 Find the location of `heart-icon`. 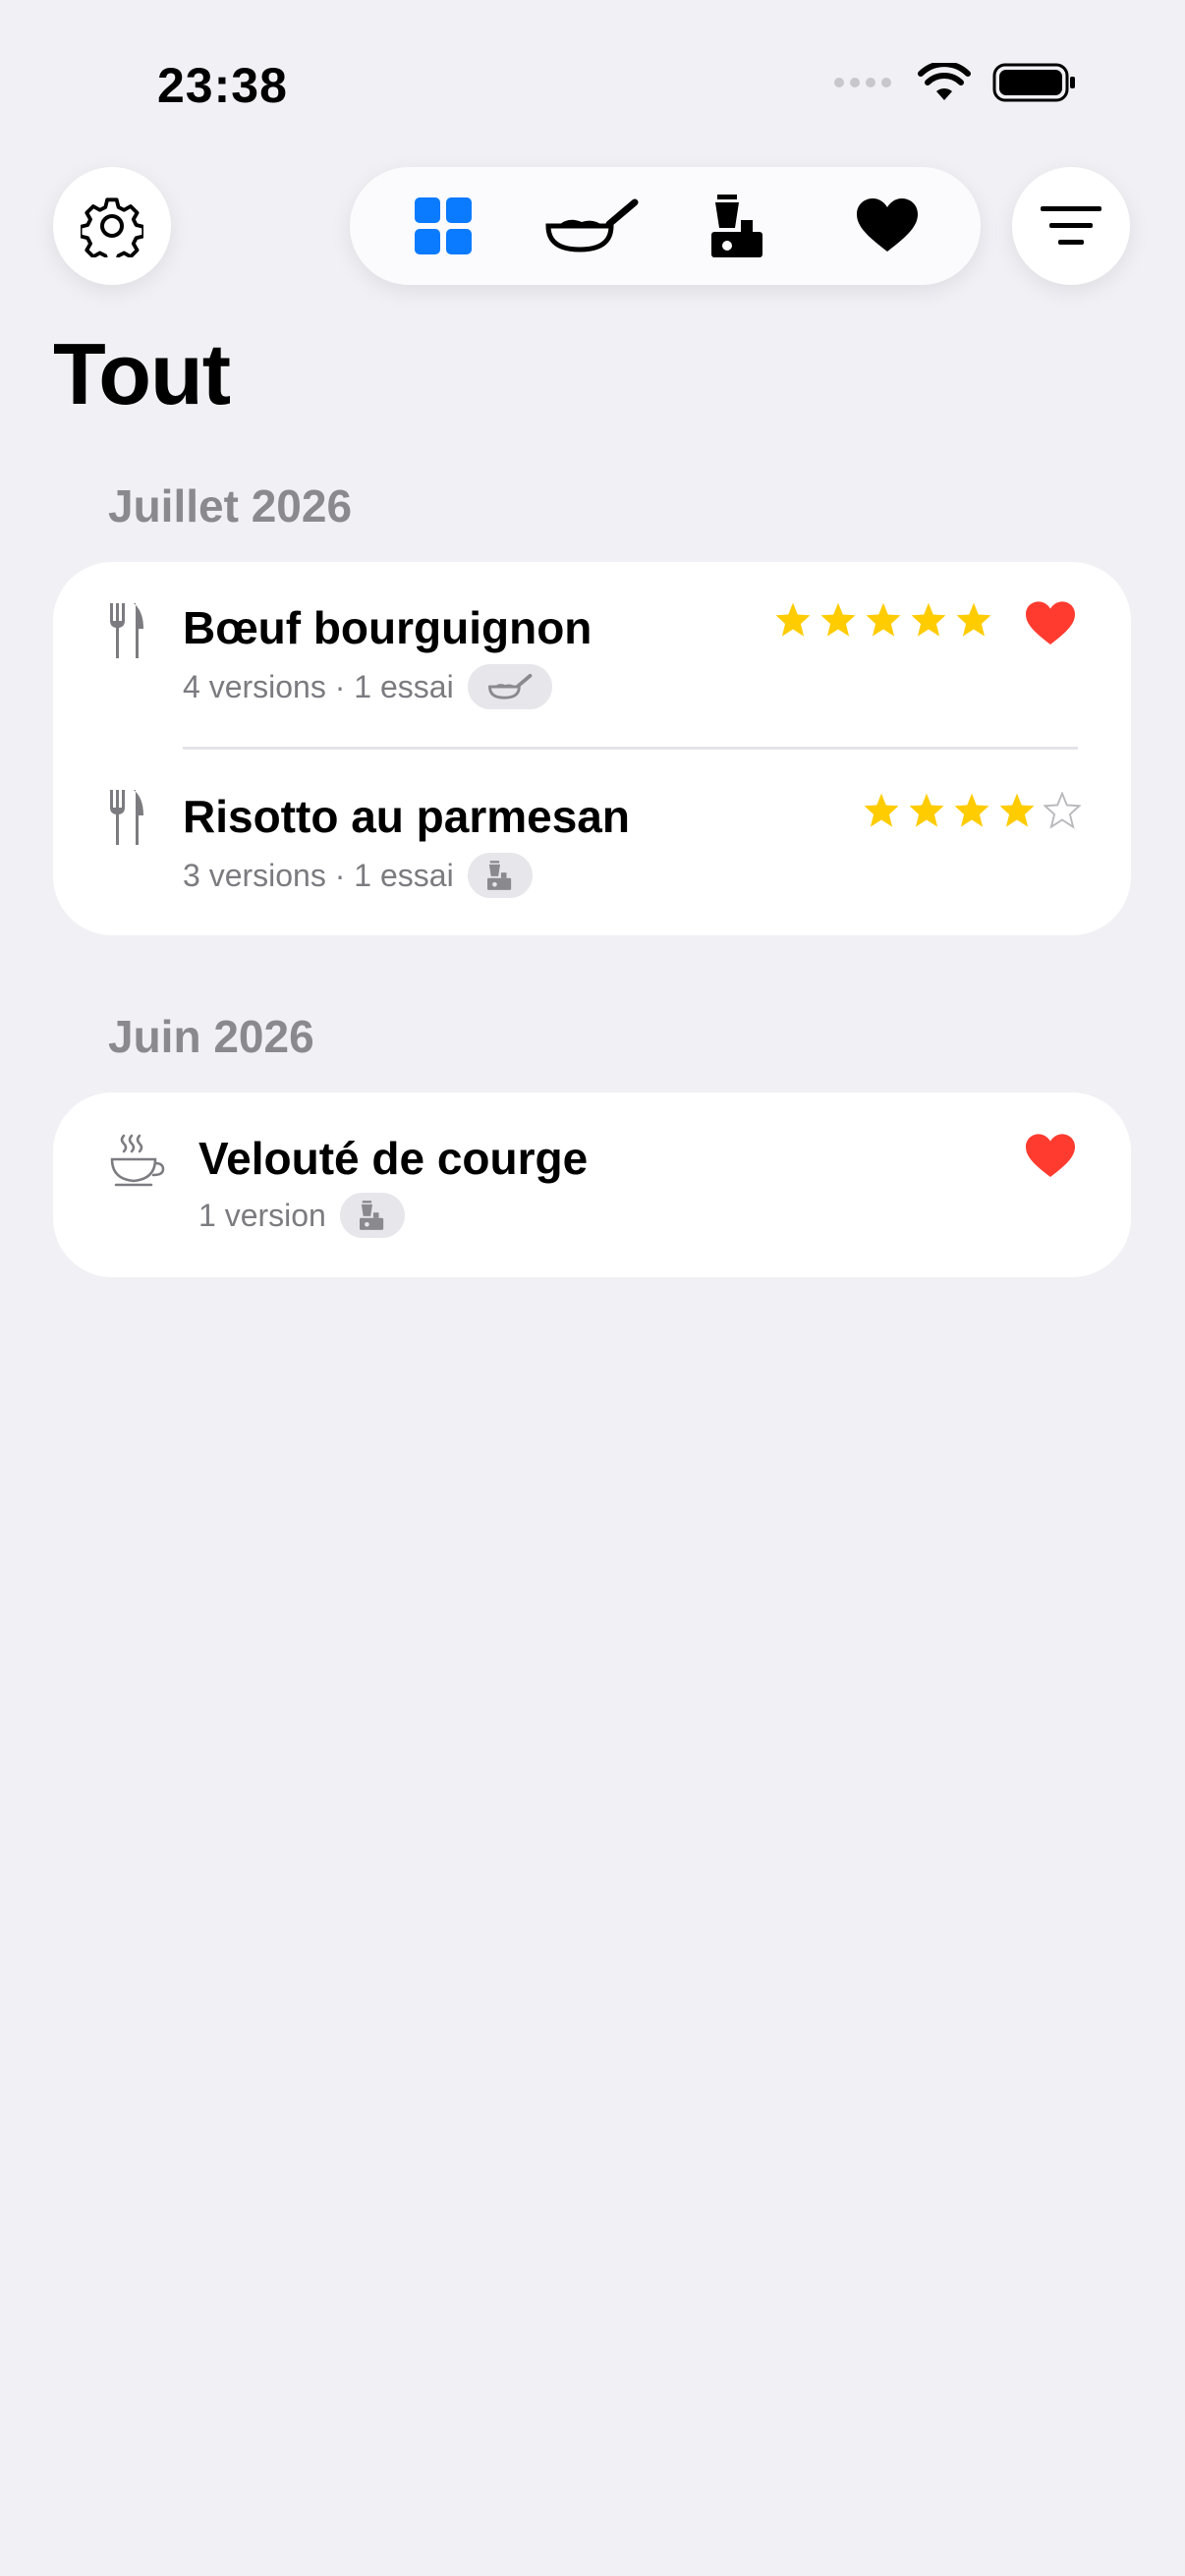

heart-icon is located at coordinates (887, 225).